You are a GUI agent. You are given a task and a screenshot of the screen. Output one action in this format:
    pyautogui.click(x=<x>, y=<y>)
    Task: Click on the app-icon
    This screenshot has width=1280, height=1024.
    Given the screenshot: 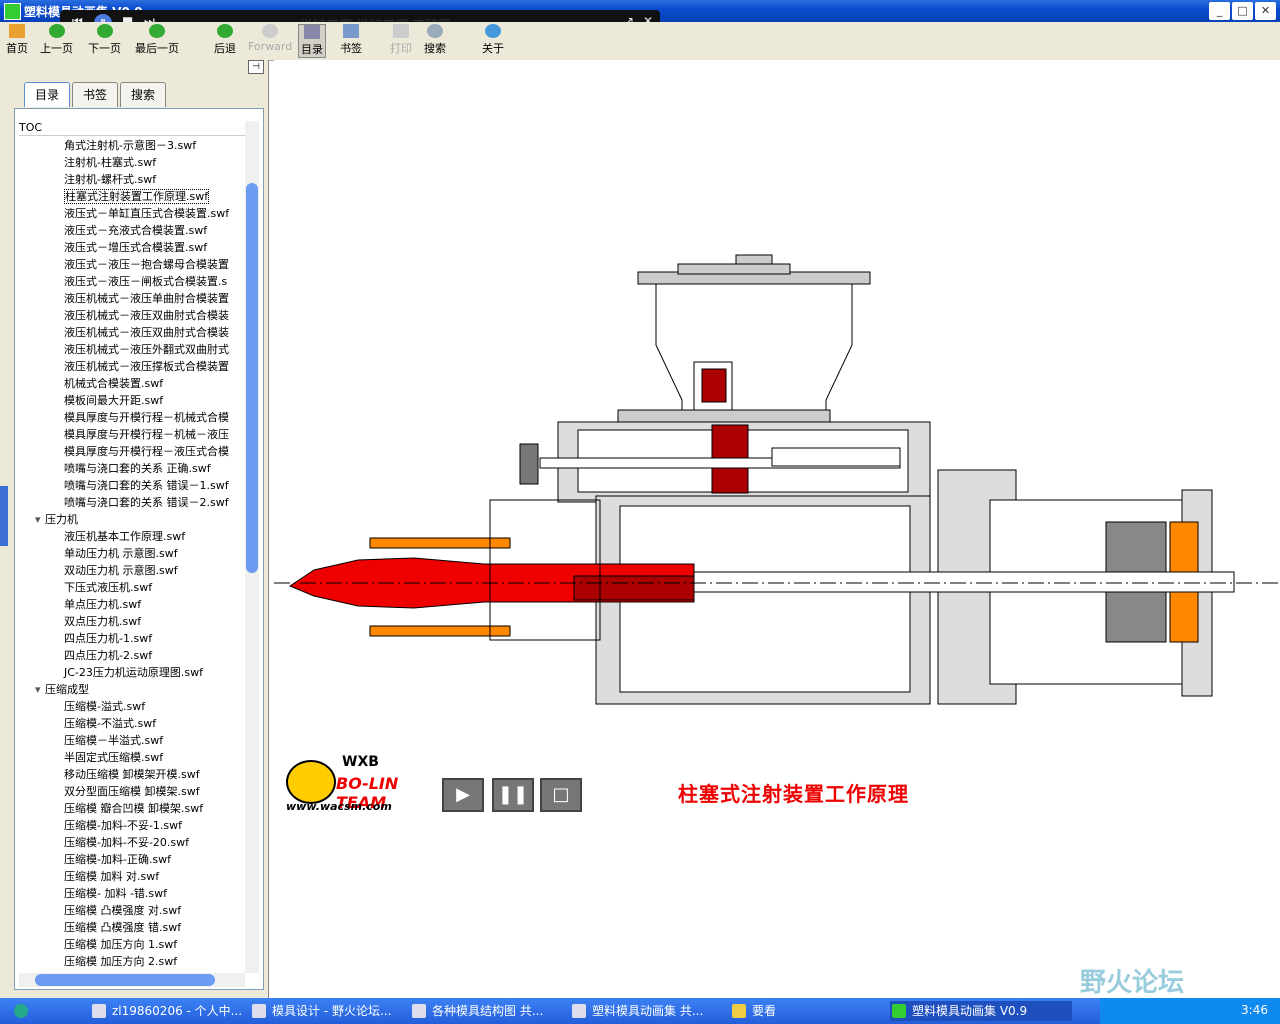 What is the action you would take?
    pyautogui.click(x=12, y=11)
    